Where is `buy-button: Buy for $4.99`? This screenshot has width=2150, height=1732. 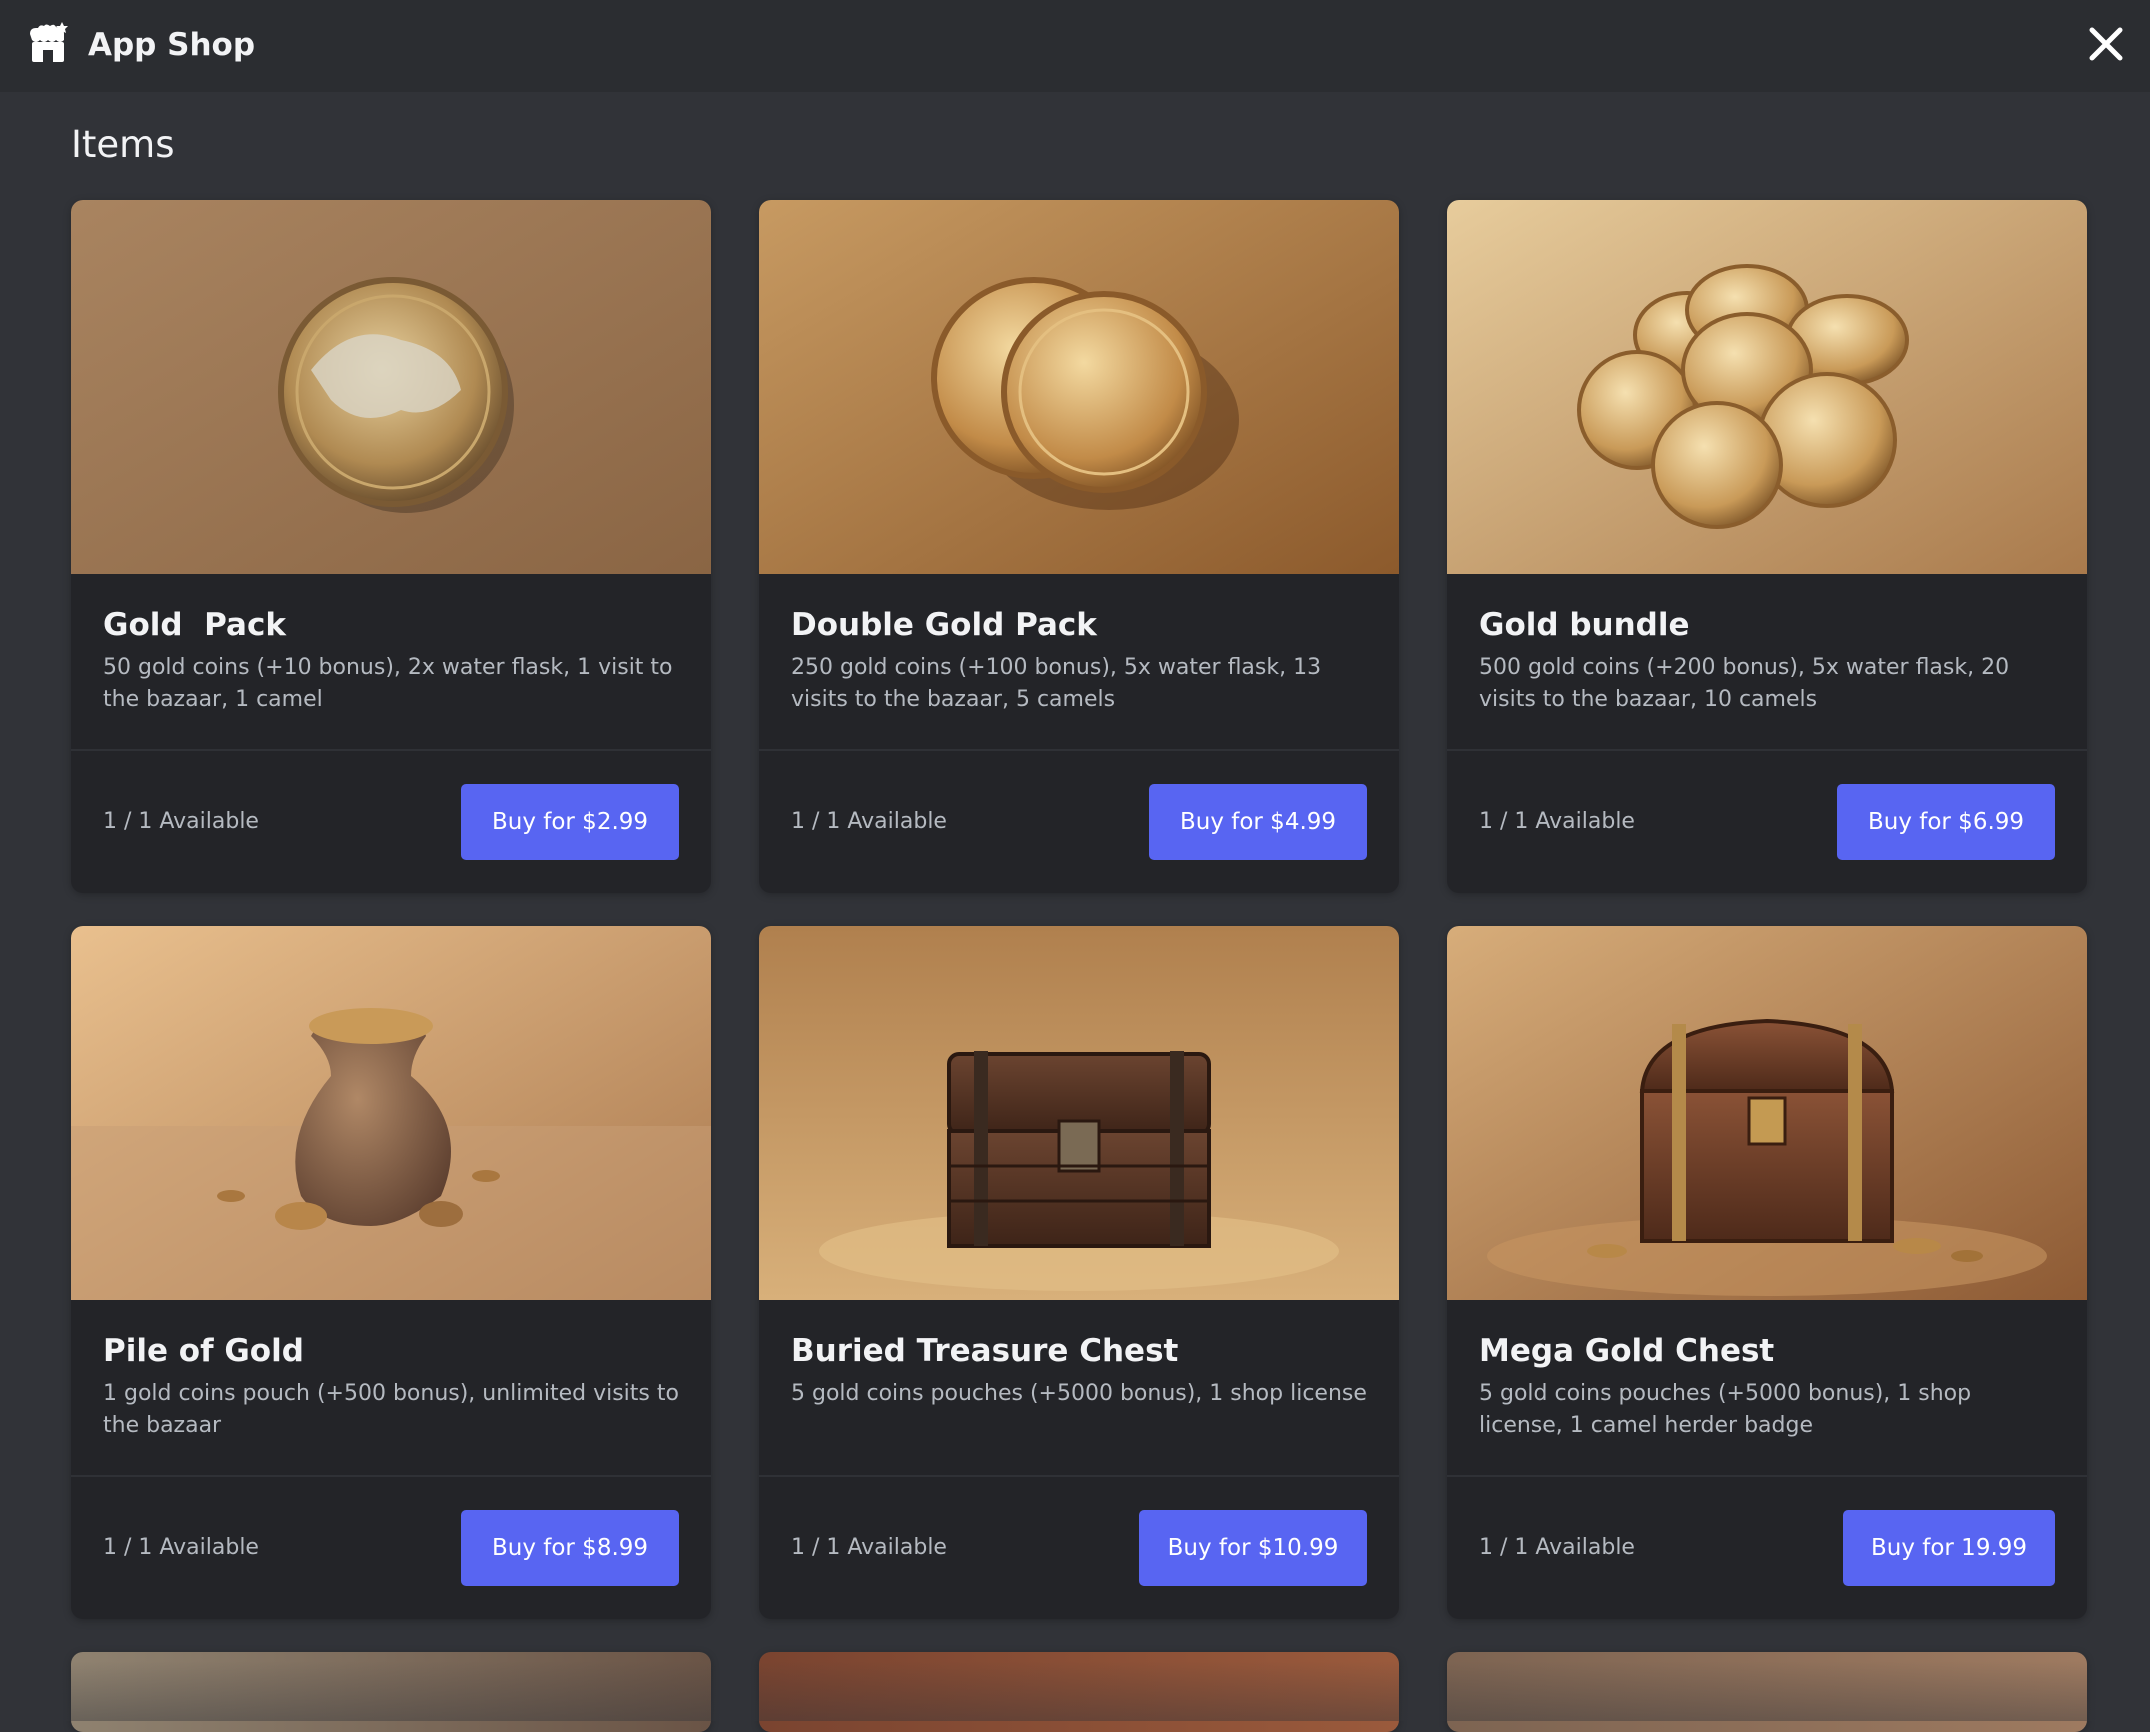
buy-button: Buy for $4.99 is located at coordinates (1258, 822).